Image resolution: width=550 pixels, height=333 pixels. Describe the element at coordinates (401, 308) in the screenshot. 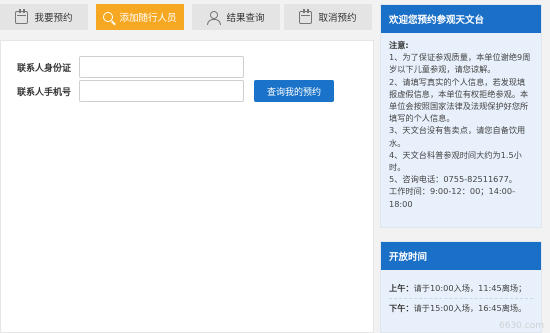

I see `afternoon-label: 下午：` at that location.